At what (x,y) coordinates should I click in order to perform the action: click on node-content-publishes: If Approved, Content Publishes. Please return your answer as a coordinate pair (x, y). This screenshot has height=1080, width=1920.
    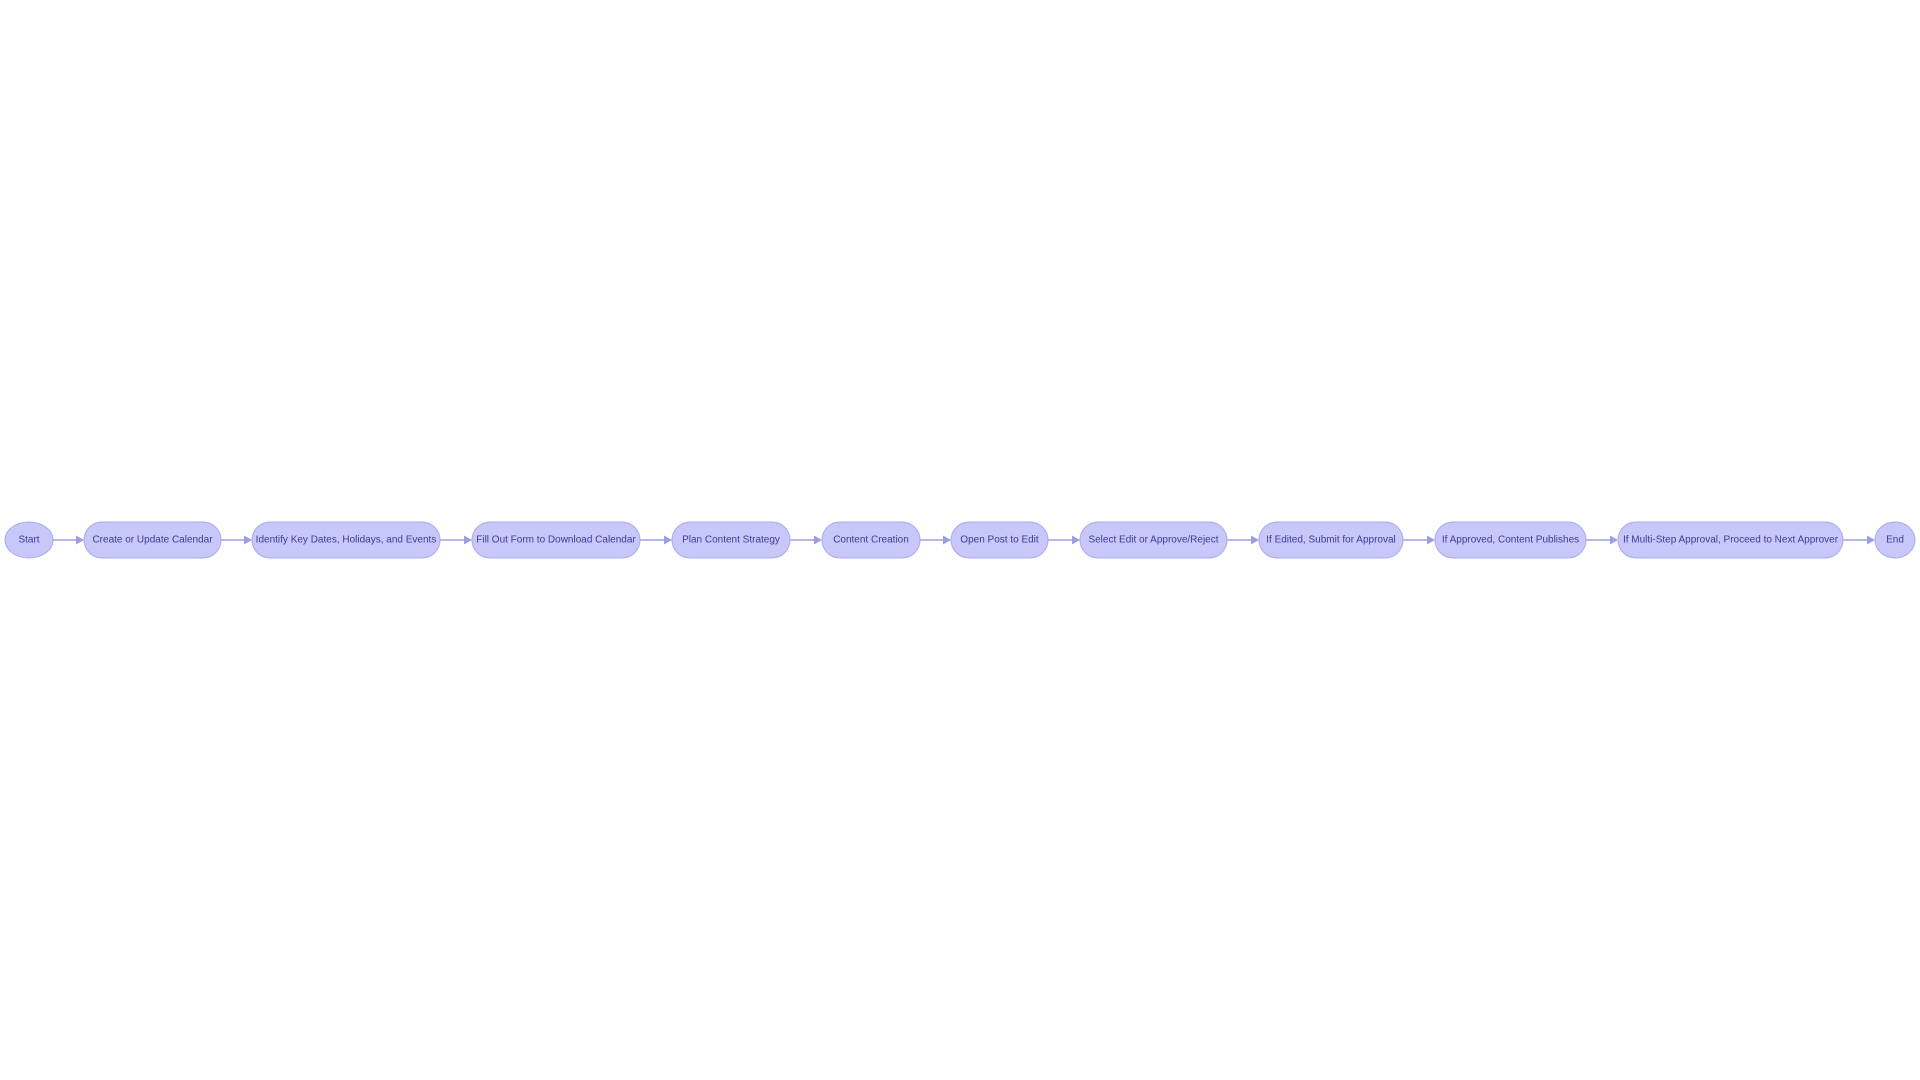
    Looking at the image, I should click on (1510, 540).